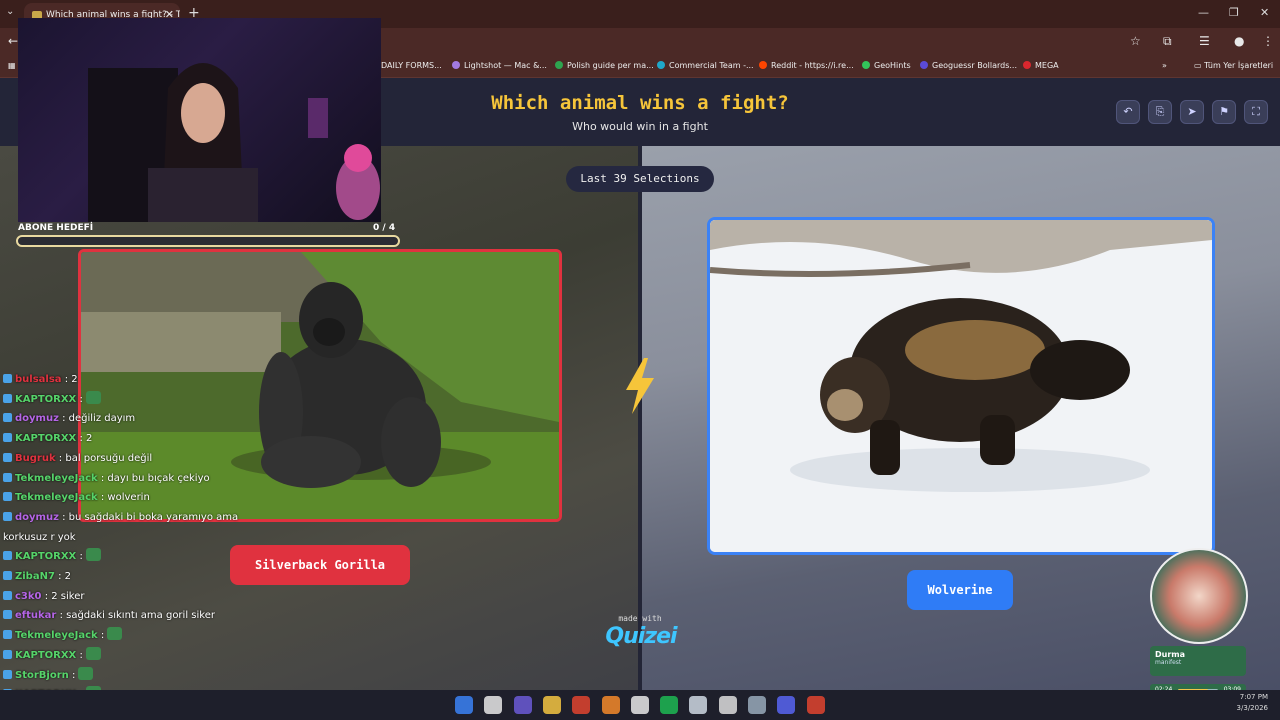  Describe the element at coordinates (464, 705) in the screenshot. I see `windows-icon` at that location.